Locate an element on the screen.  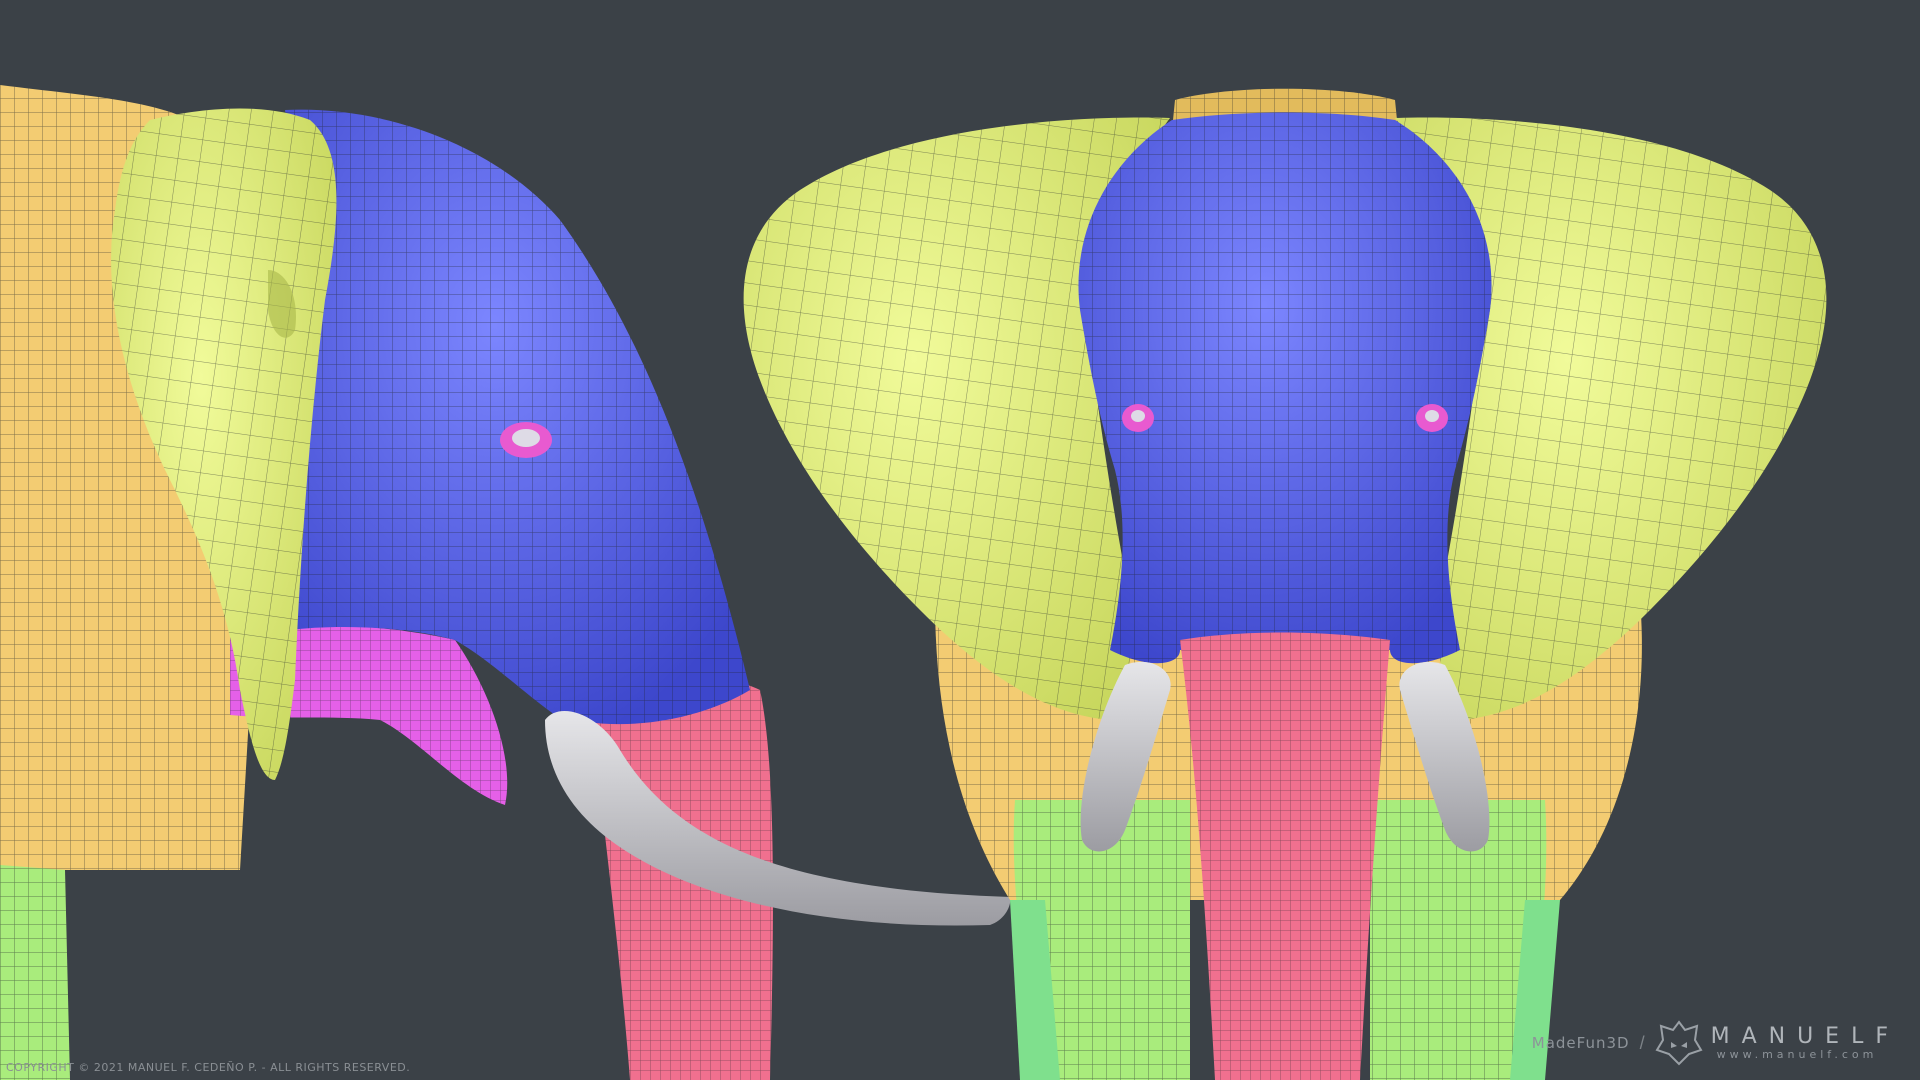
studio-name: MadeFun3D is located at coordinates (1580, 1043).